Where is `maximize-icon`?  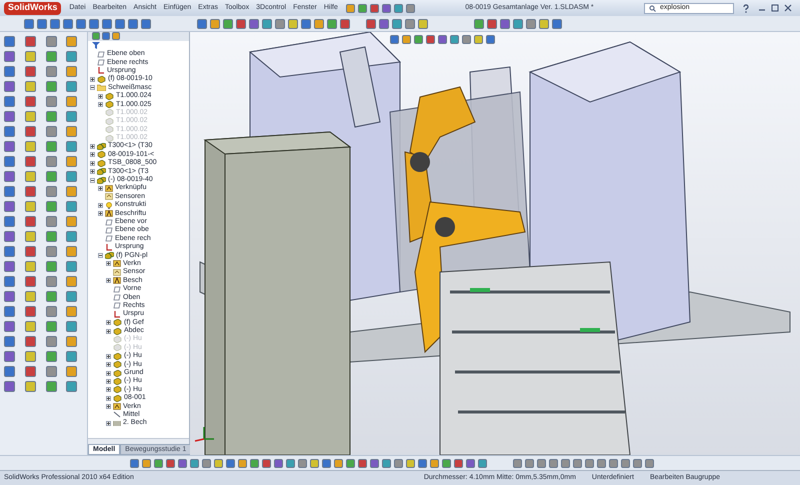 maximize-icon is located at coordinates (775, 8).